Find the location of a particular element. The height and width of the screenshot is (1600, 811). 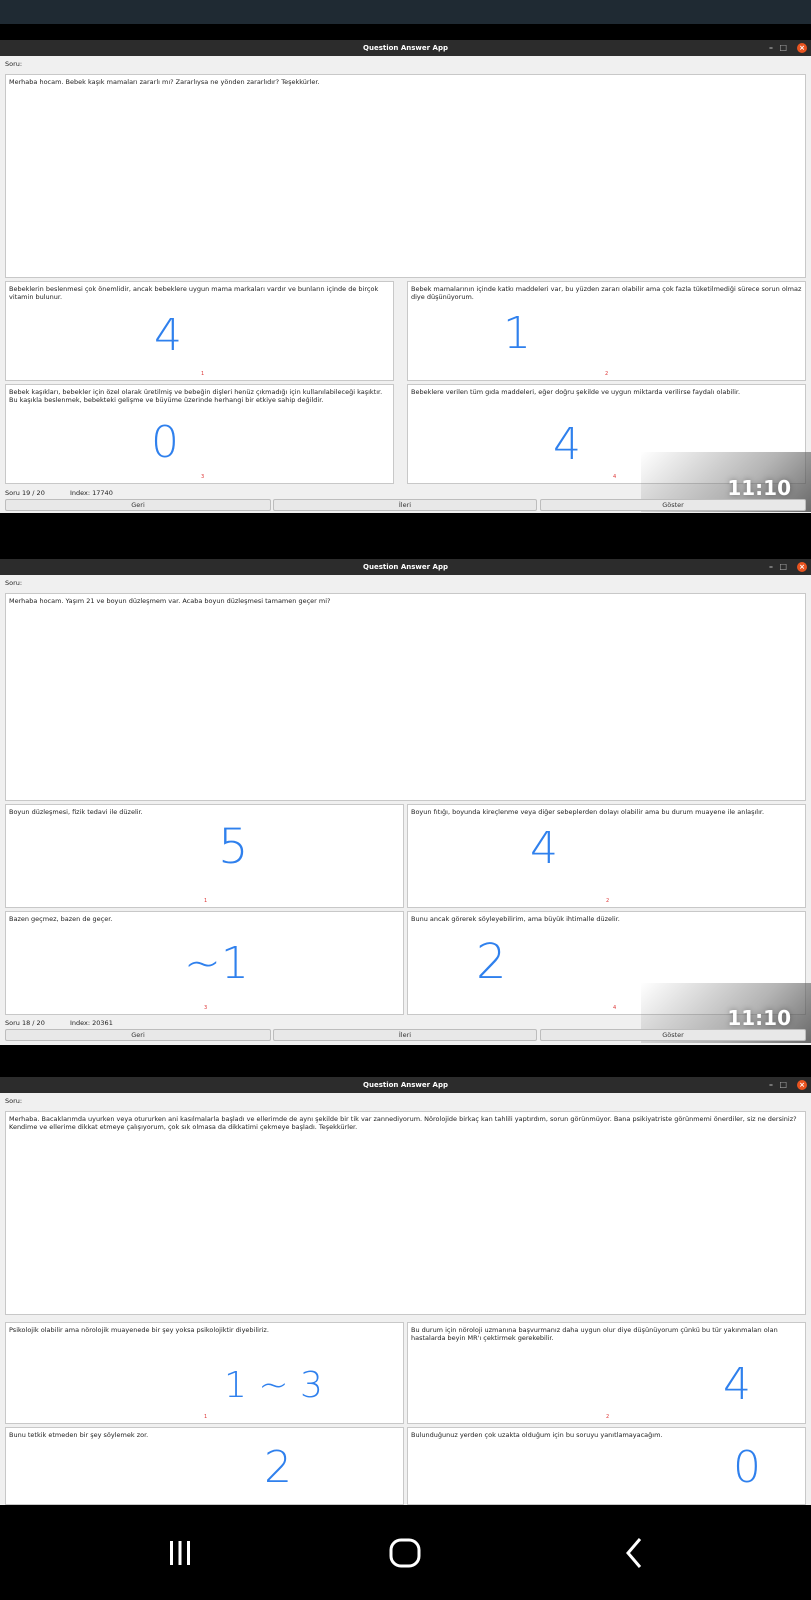

back-icon is located at coordinates (635, 1553).